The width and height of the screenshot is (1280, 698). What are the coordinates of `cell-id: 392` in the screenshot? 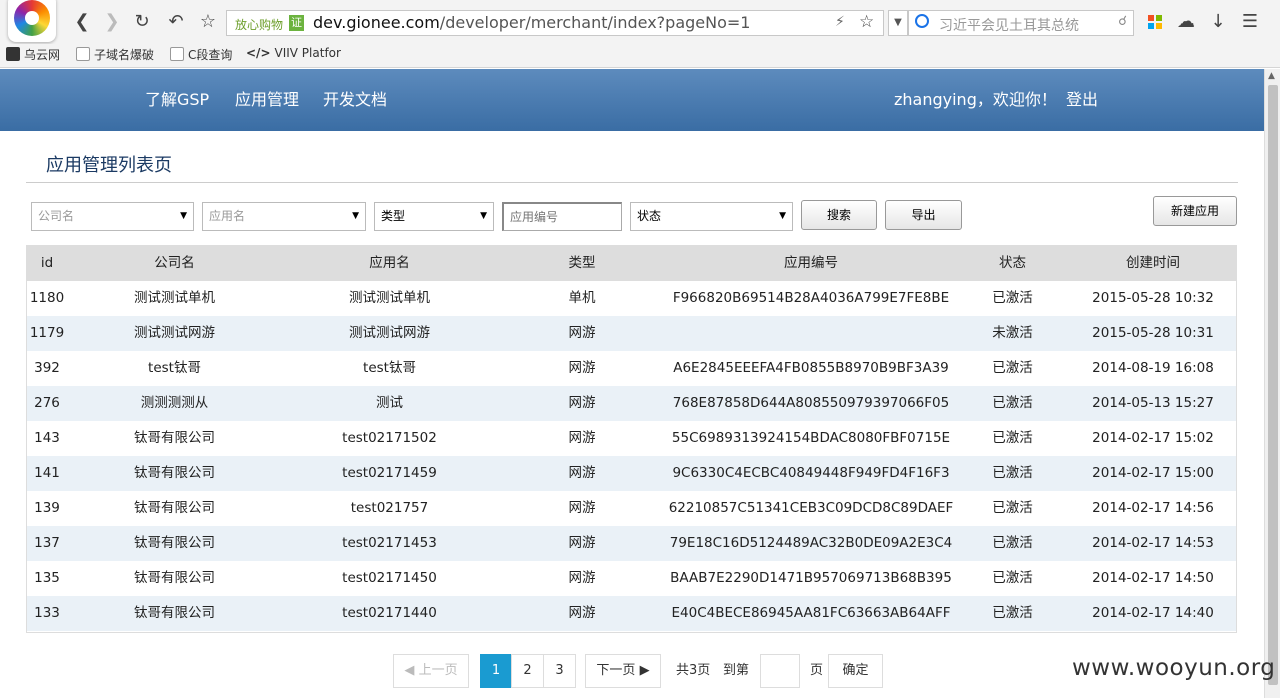 It's located at (47, 368).